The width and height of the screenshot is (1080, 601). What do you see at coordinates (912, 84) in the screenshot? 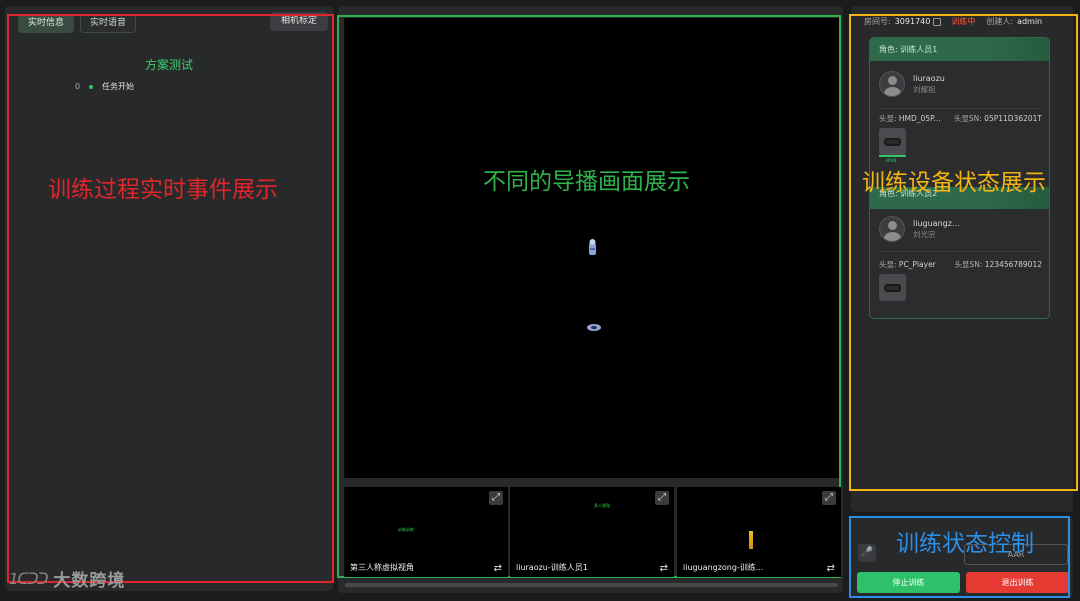
I see `member-user-row: liuraozu 刘耀祖` at bounding box center [912, 84].